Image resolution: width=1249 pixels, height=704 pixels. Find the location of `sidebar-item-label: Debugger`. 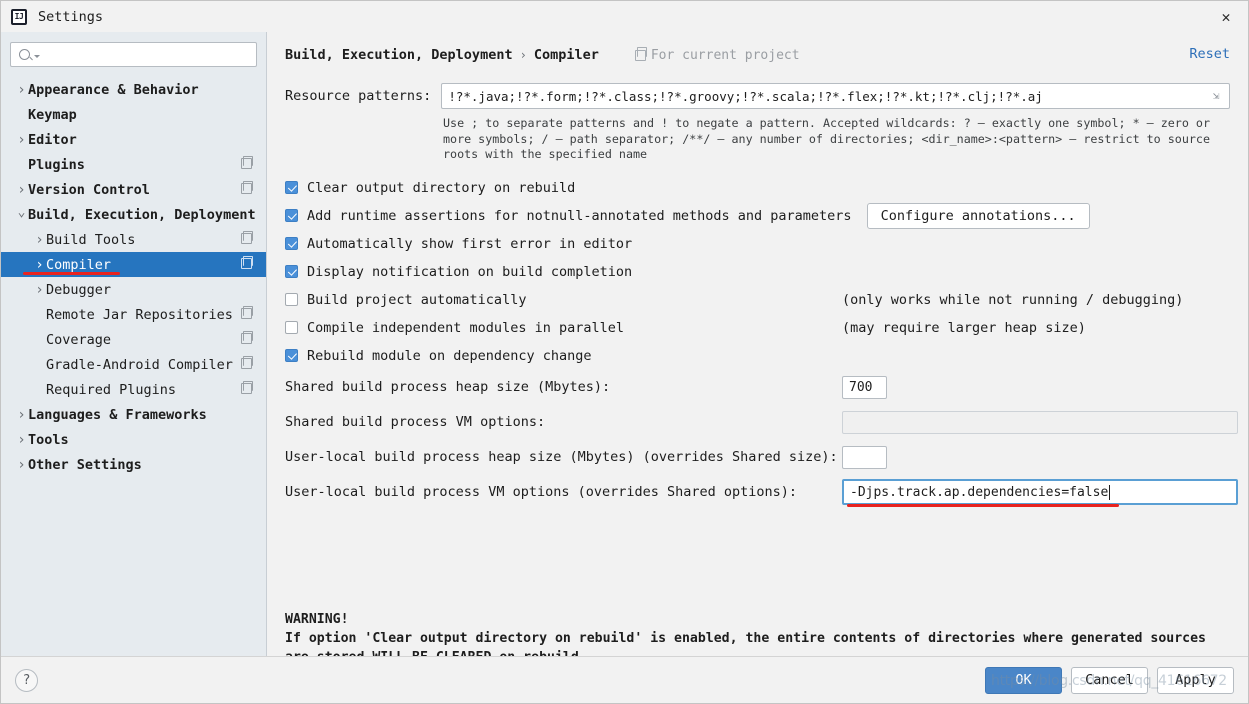

sidebar-item-label: Debugger is located at coordinates (79, 289).